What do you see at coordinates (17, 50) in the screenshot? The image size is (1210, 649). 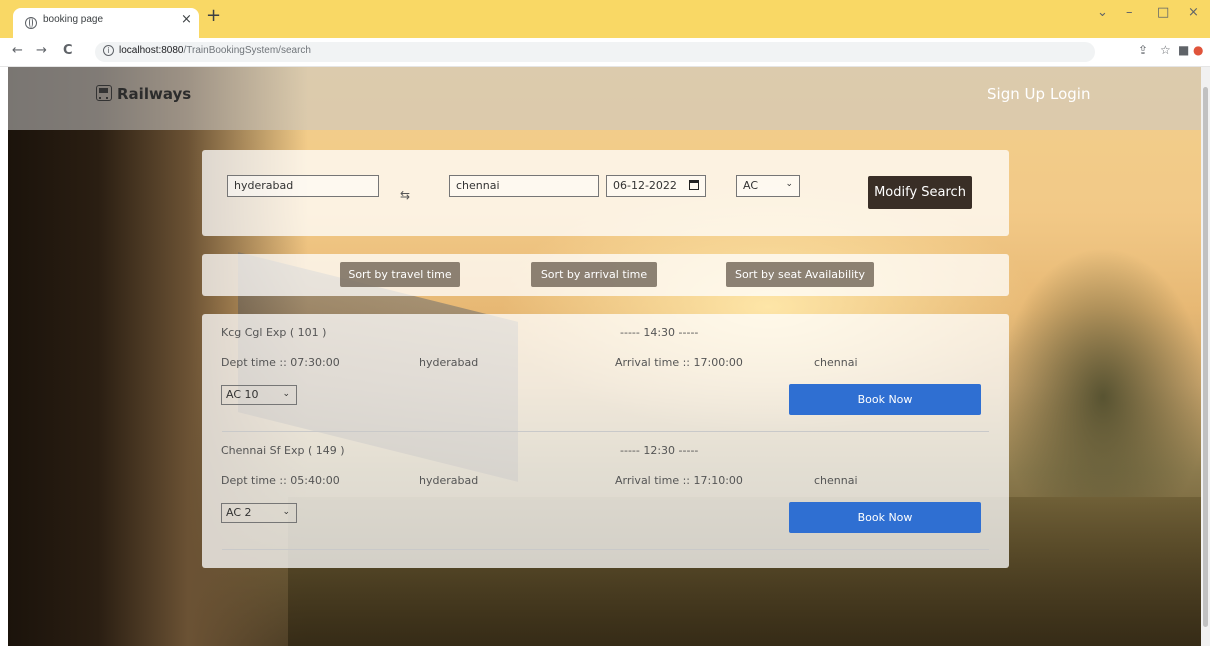 I see `back-icon: ←` at bounding box center [17, 50].